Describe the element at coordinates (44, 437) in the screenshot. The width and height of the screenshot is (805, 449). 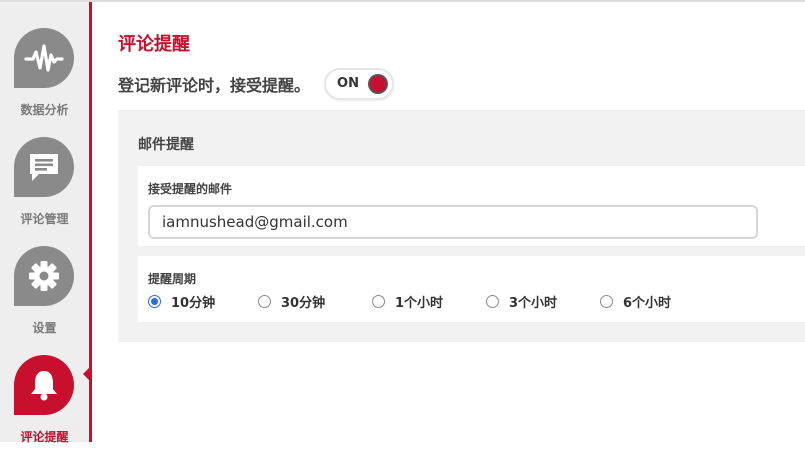
I see `sidebar-item-label: 评论提醒` at that location.